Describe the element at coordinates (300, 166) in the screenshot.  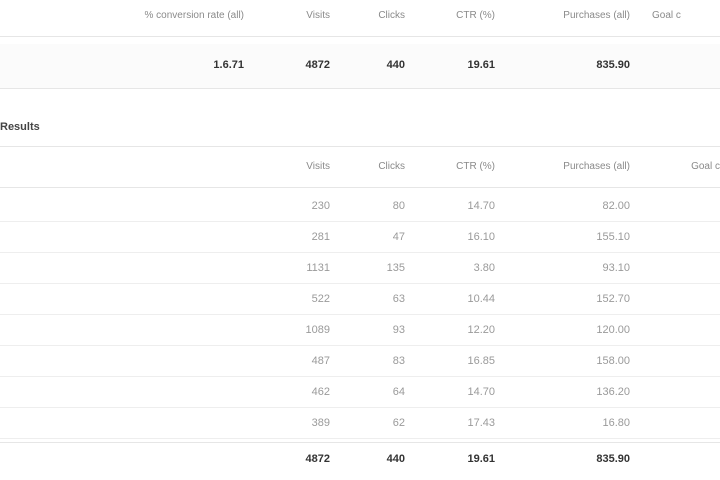
I see `section-header-visits: Visits` at that location.